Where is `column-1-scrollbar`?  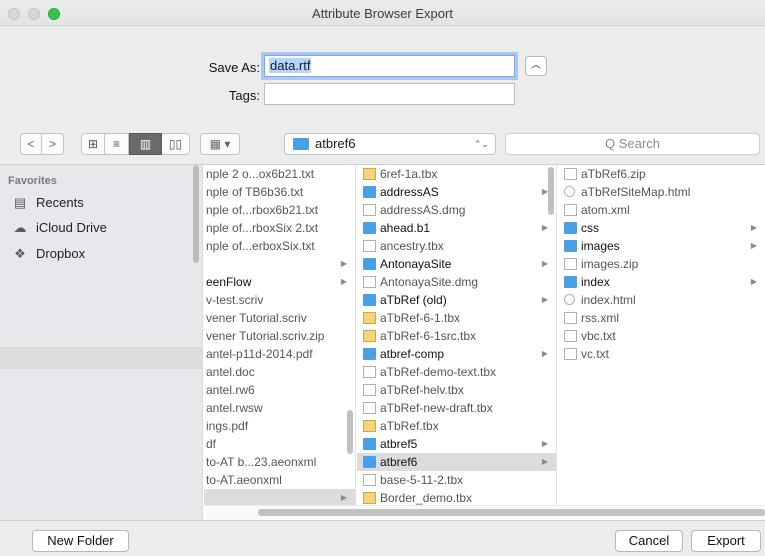 column-1-scrollbar is located at coordinates (350, 432).